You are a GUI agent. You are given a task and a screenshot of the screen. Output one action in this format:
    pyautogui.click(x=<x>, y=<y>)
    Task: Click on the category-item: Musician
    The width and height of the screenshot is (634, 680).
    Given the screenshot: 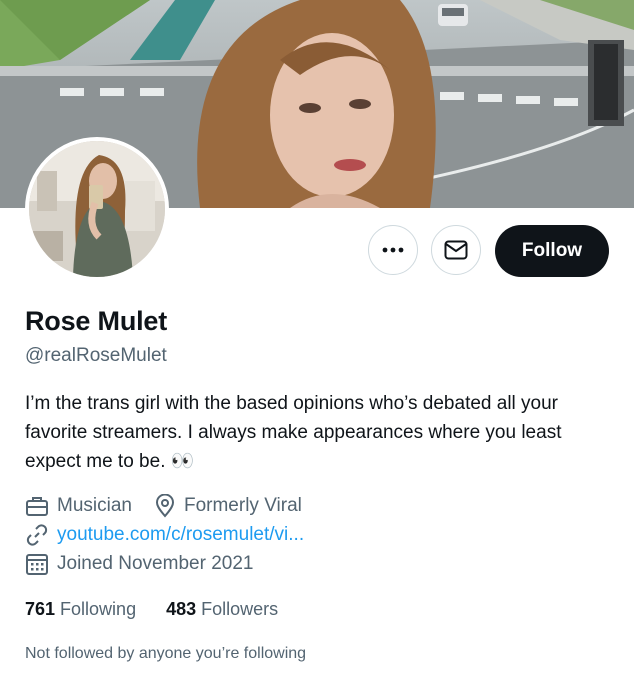 What is the action you would take?
    pyautogui.click(x=78, y=506)
    